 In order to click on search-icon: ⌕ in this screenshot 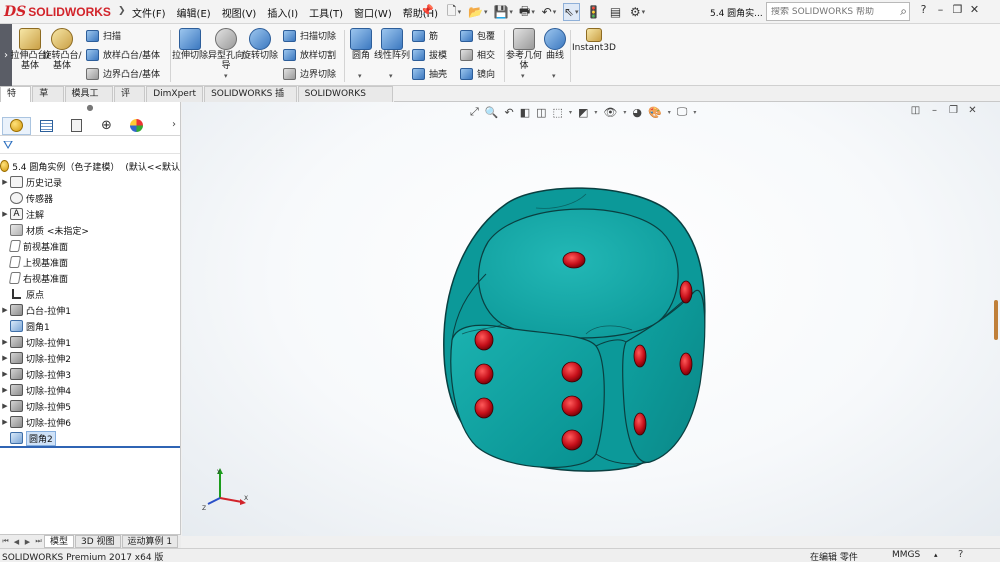, I will do `click(903, 11)`.